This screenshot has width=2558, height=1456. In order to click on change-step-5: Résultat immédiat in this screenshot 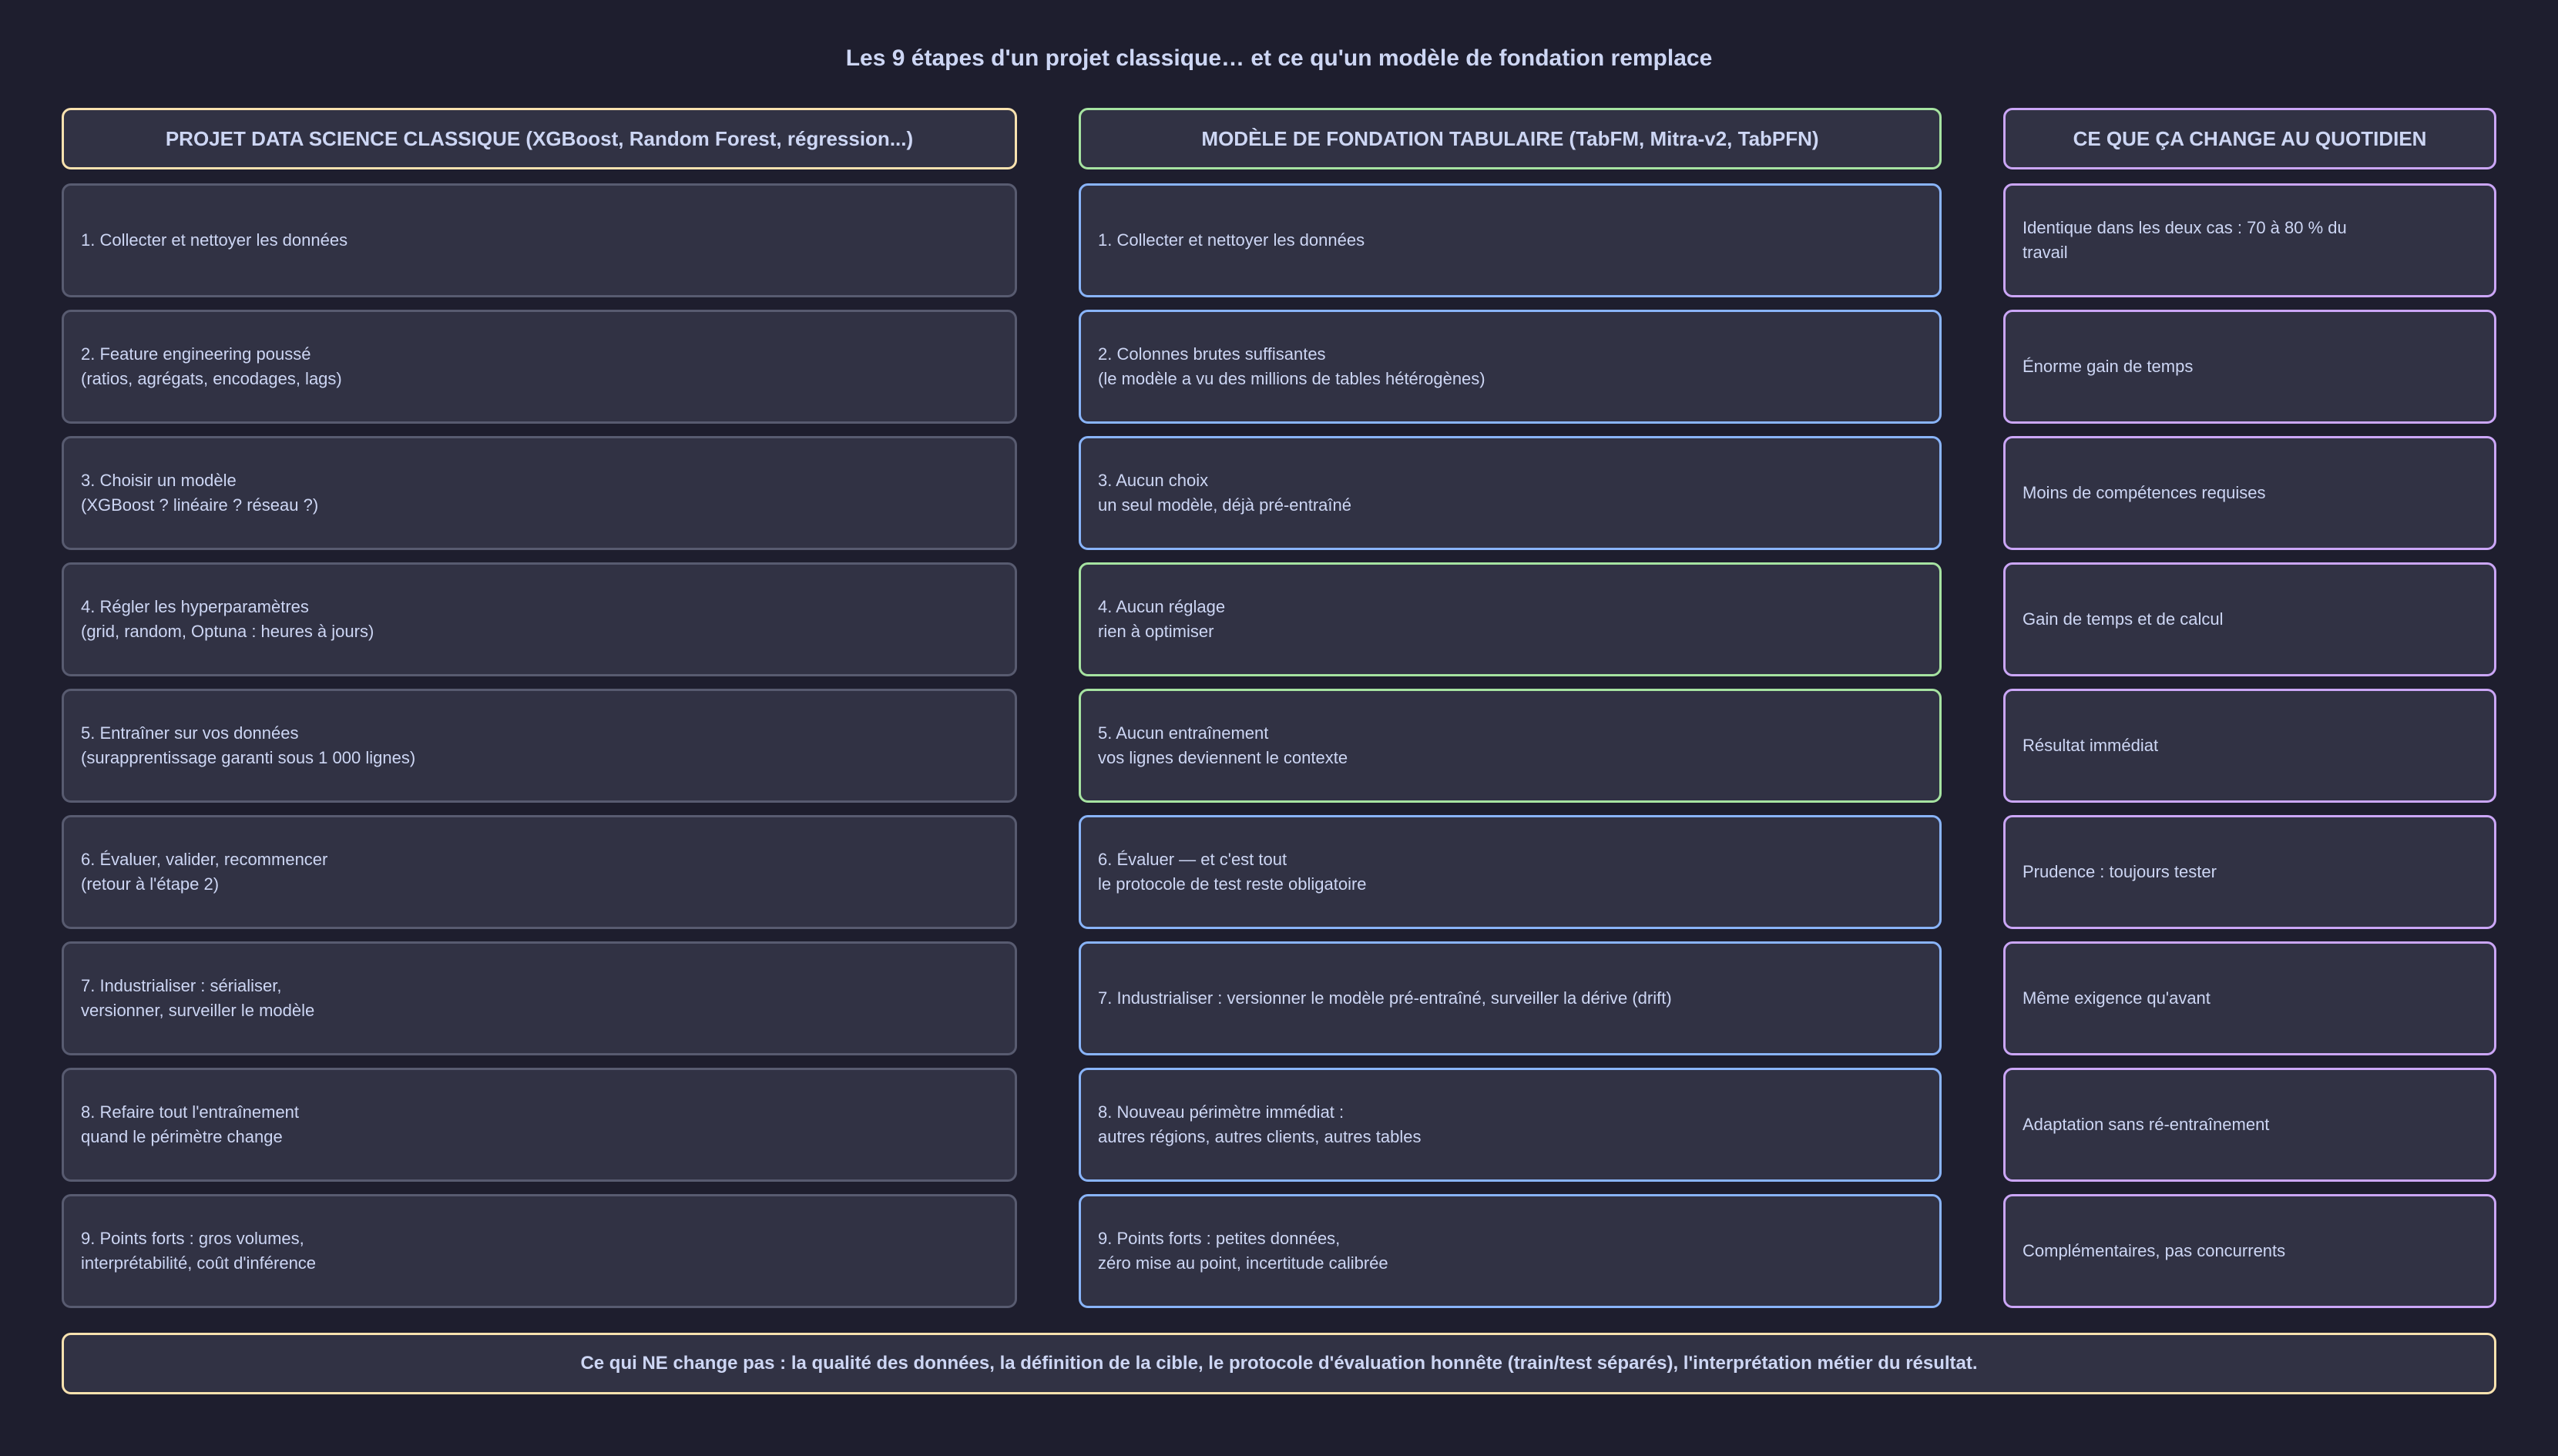, I will do `click(2249, 746)`.